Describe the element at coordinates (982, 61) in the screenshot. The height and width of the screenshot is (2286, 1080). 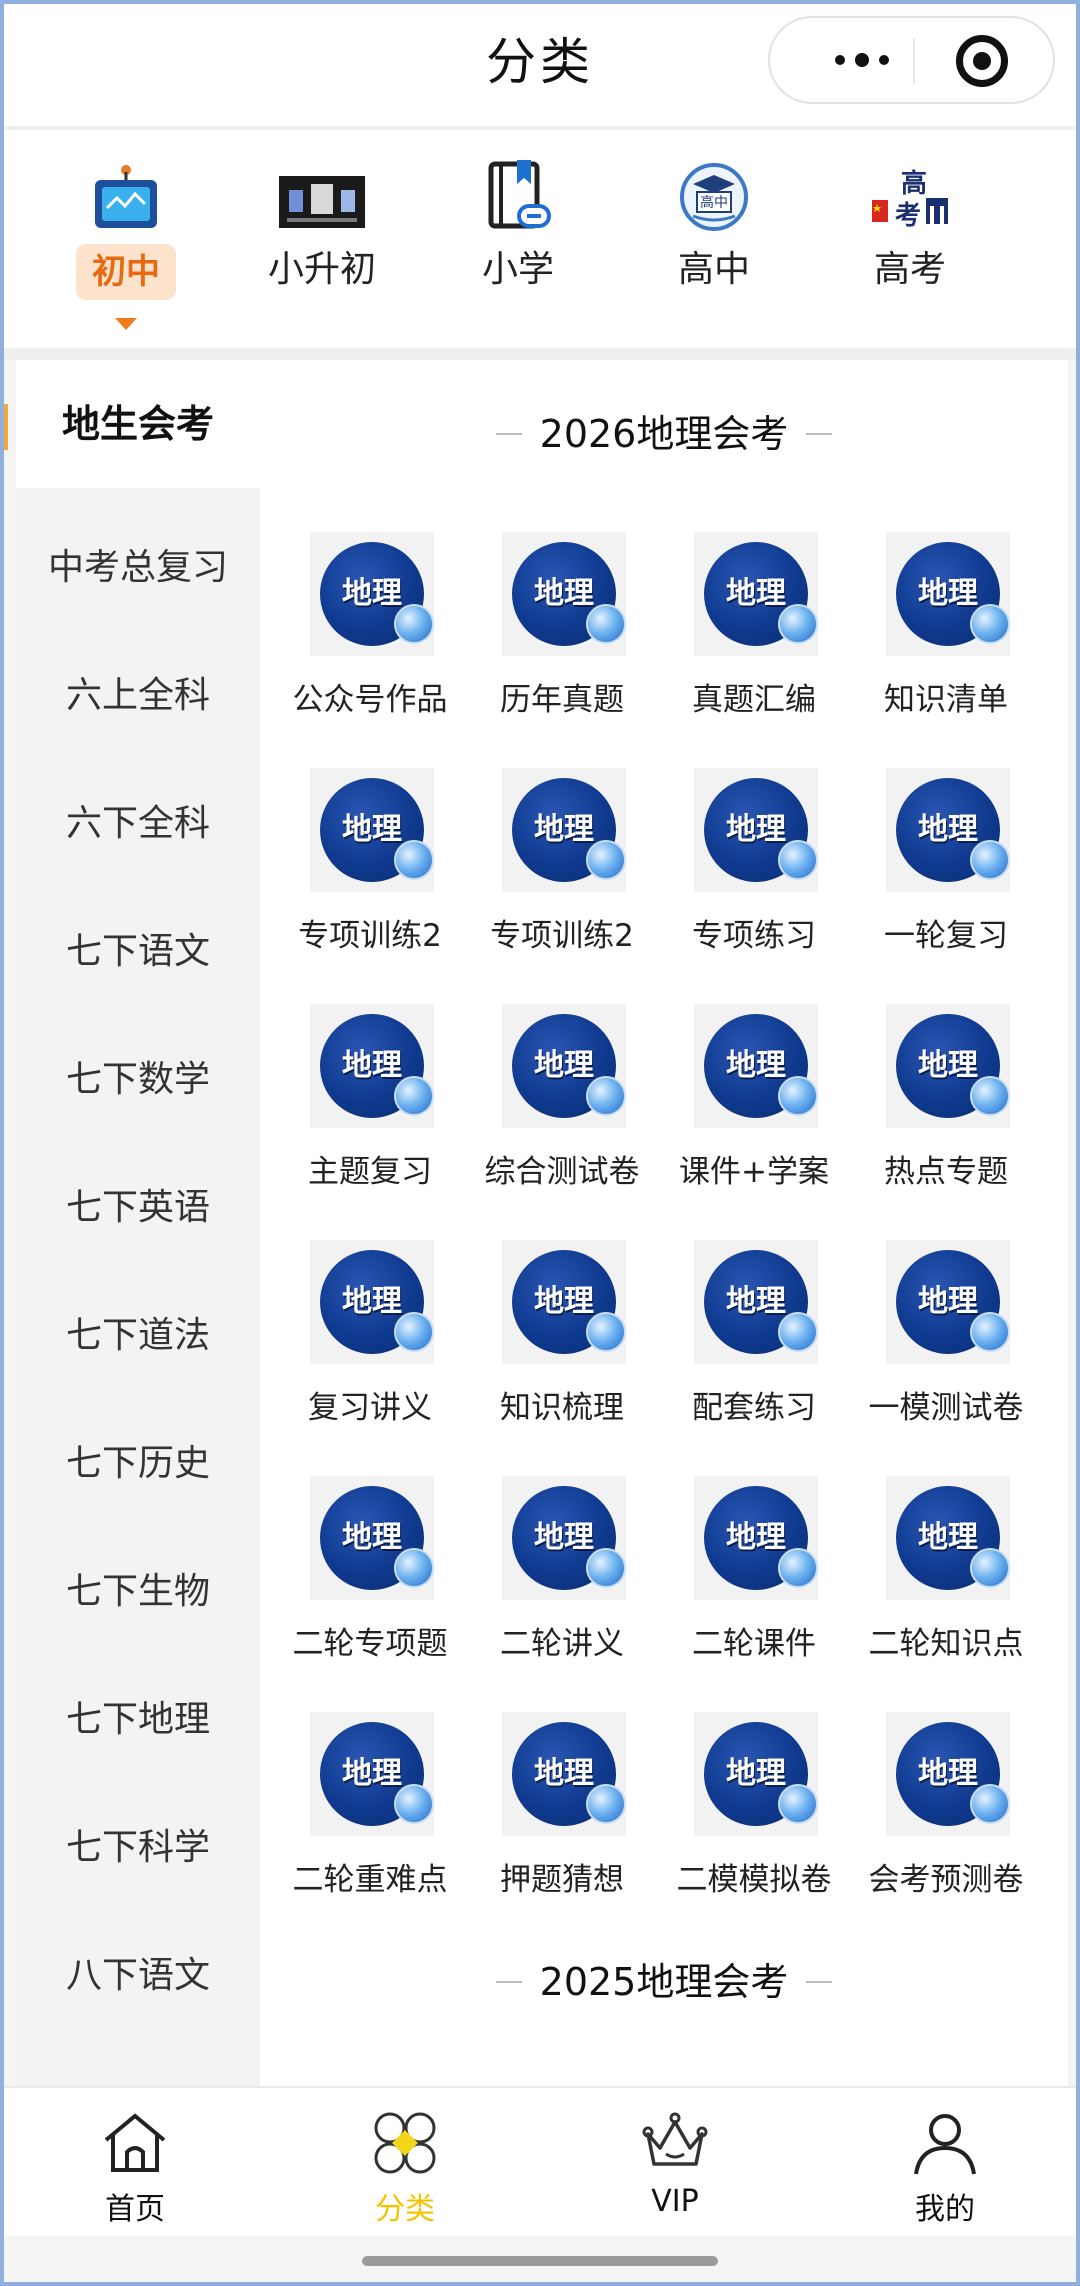
I see `close-miniprogram-icon` at that location.